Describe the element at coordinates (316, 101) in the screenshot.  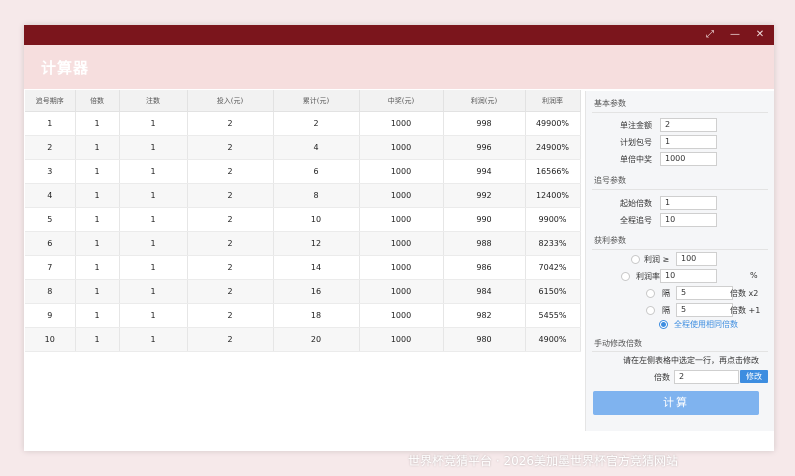
I see `col-header-total: 累计(元)` at that location.